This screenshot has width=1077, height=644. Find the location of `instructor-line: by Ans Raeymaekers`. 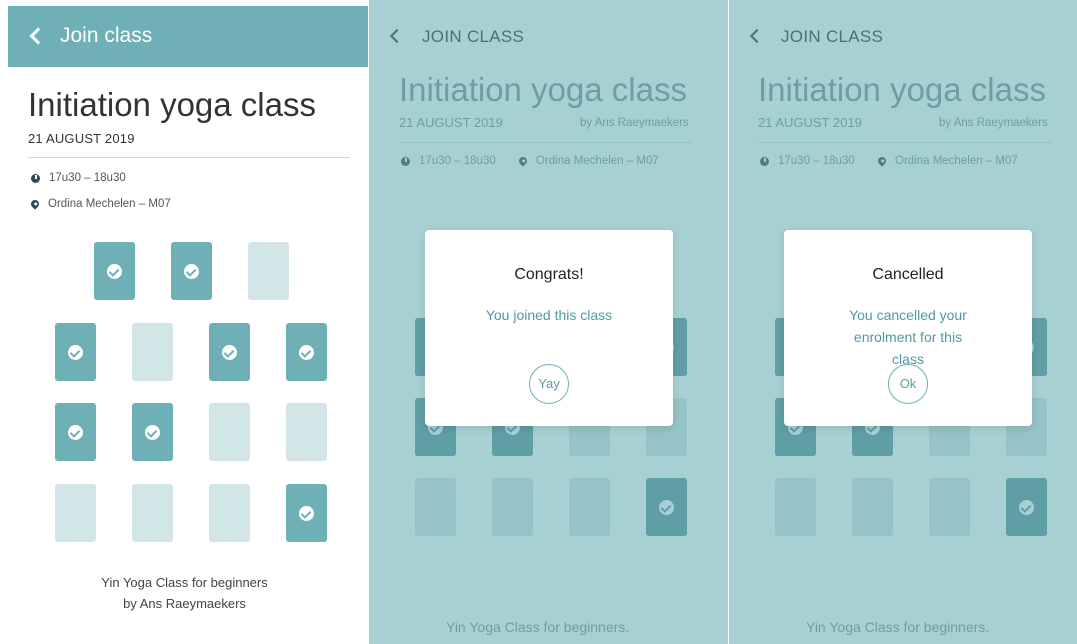

instructor-line: by Ans Raeymaekers is located at coordinates (184, 603).